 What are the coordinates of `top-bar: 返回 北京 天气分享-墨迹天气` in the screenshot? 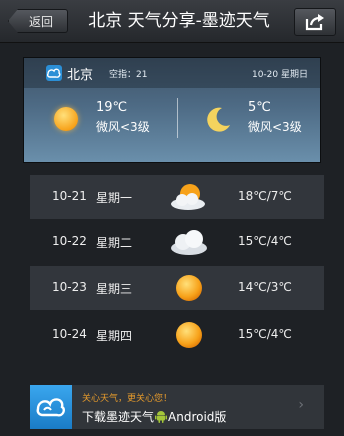 It's located at (172, 21).